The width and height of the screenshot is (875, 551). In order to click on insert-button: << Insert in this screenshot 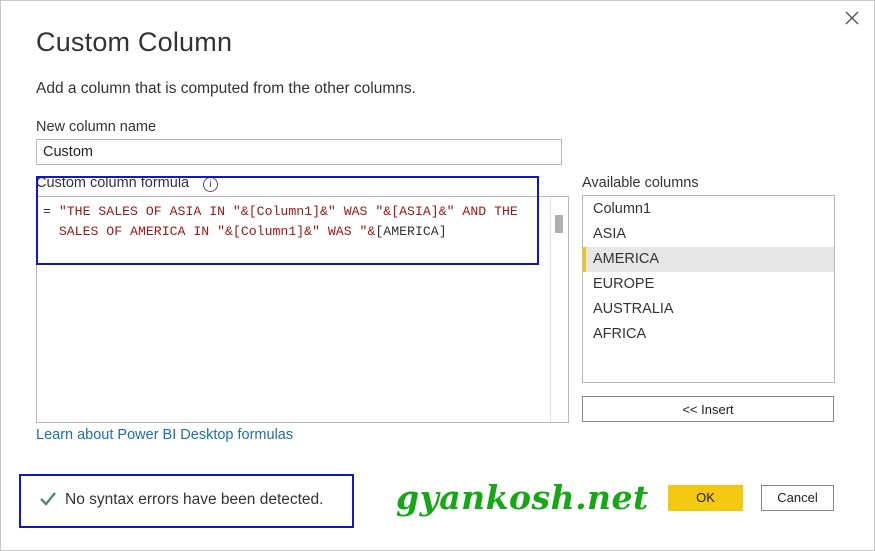, I will do `click(708, 409)`.